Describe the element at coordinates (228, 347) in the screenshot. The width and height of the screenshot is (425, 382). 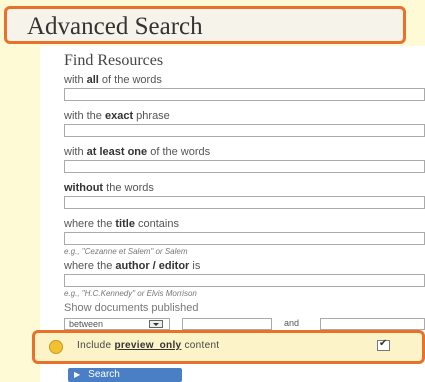
I see `preview-only-highlight: Include preview_only content` at that location.